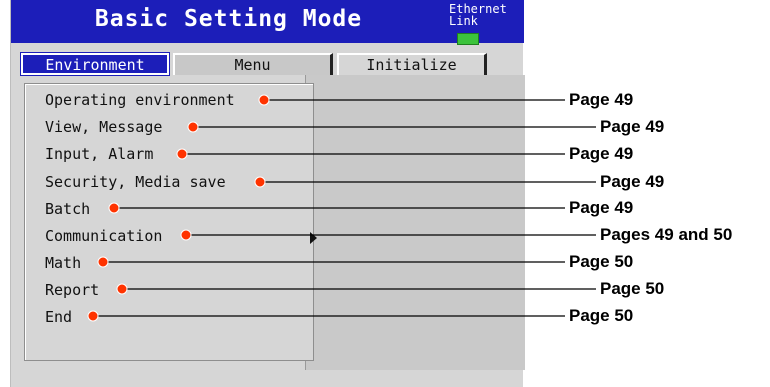  What do you see at coordinates (632, 181) in the screenshot?
I see `page-ref-security-media-save: Page 49` at bounding box center [632, 181].